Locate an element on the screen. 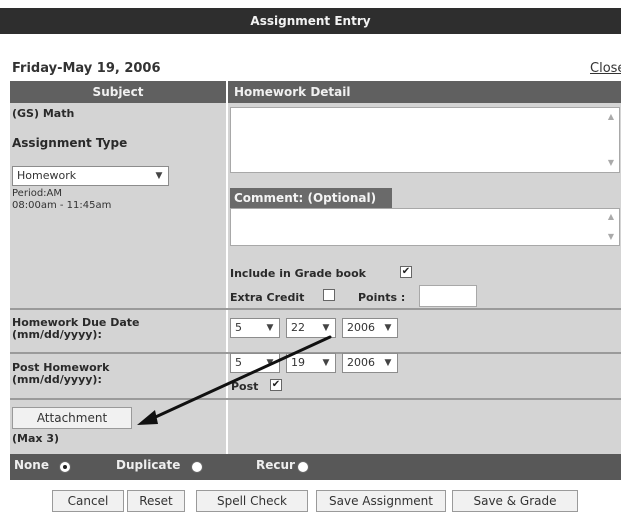  arrow-icon is located at coordinates (234, 380).